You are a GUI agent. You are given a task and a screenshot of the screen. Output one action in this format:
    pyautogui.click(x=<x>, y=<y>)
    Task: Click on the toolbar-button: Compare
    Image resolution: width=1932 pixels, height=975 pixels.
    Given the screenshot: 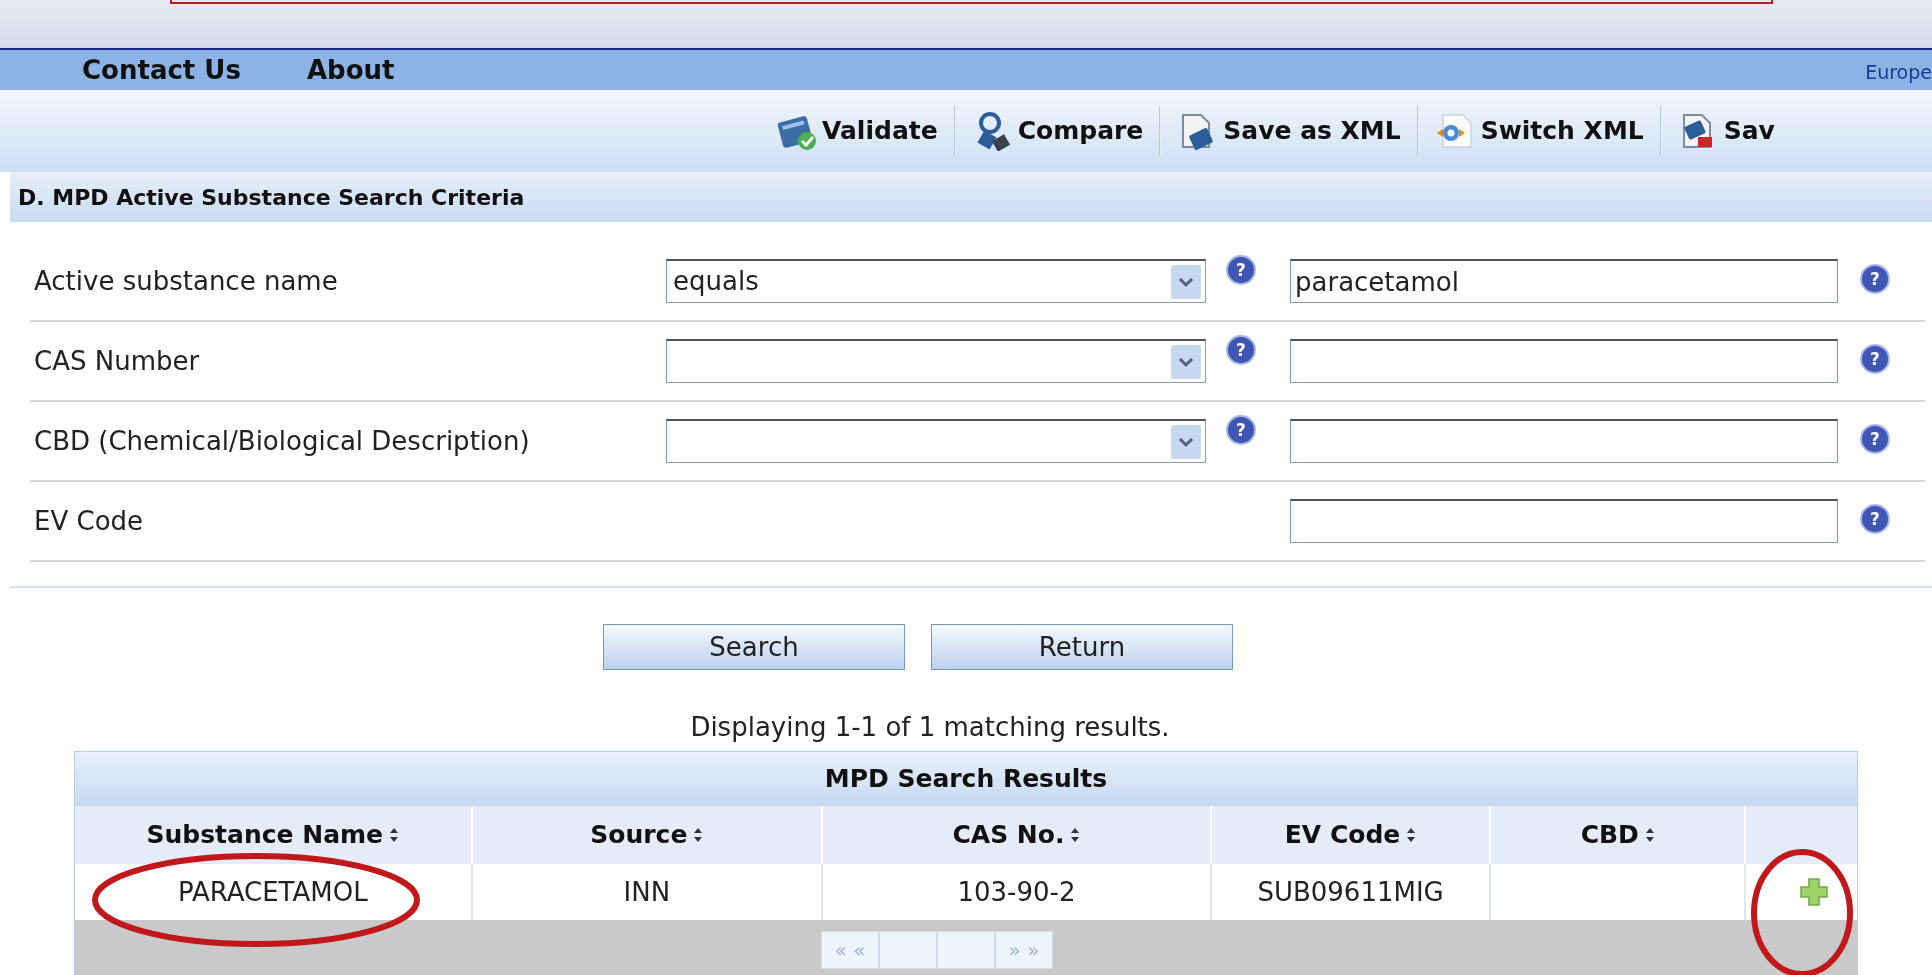 What is the action you would take?
    pyautogui.click(x=1057, y=131)
    